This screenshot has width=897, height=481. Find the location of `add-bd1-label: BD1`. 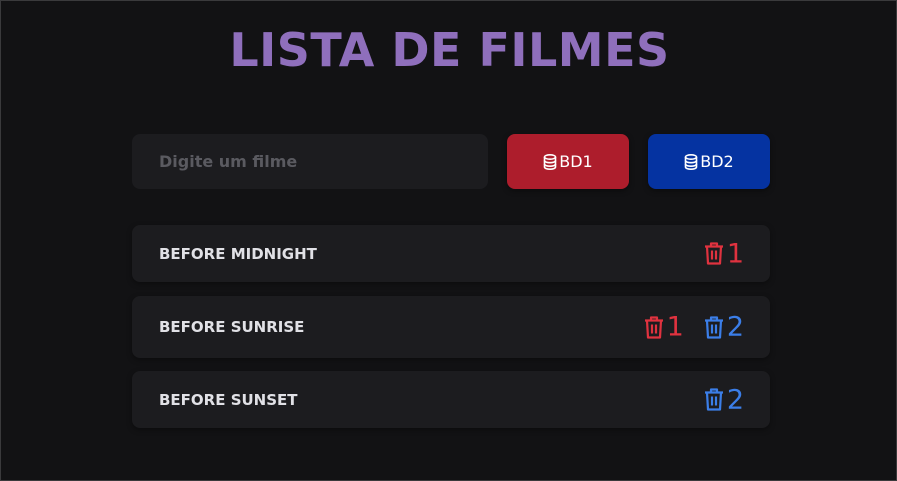

add-bd1-label: BD1 is located at coordinates (576, 161).